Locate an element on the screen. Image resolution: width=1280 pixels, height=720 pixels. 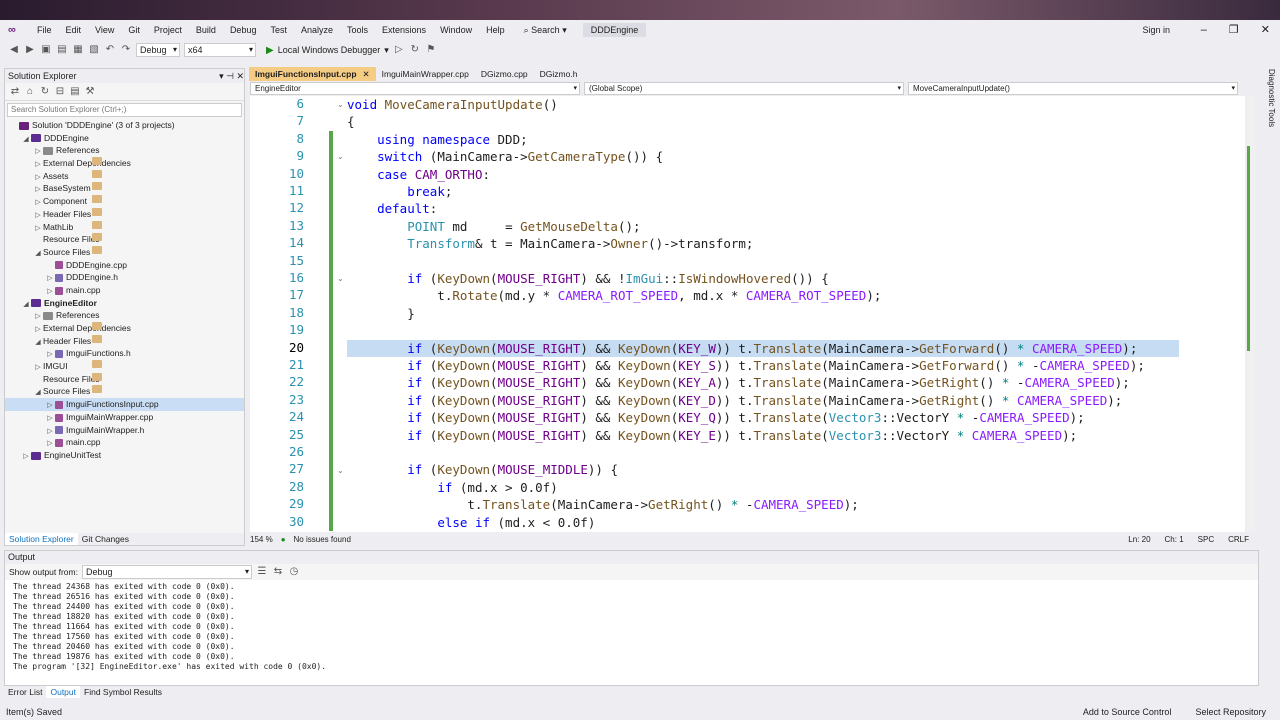
menu-item-tools: Tools is located at coordinates (357, 30).